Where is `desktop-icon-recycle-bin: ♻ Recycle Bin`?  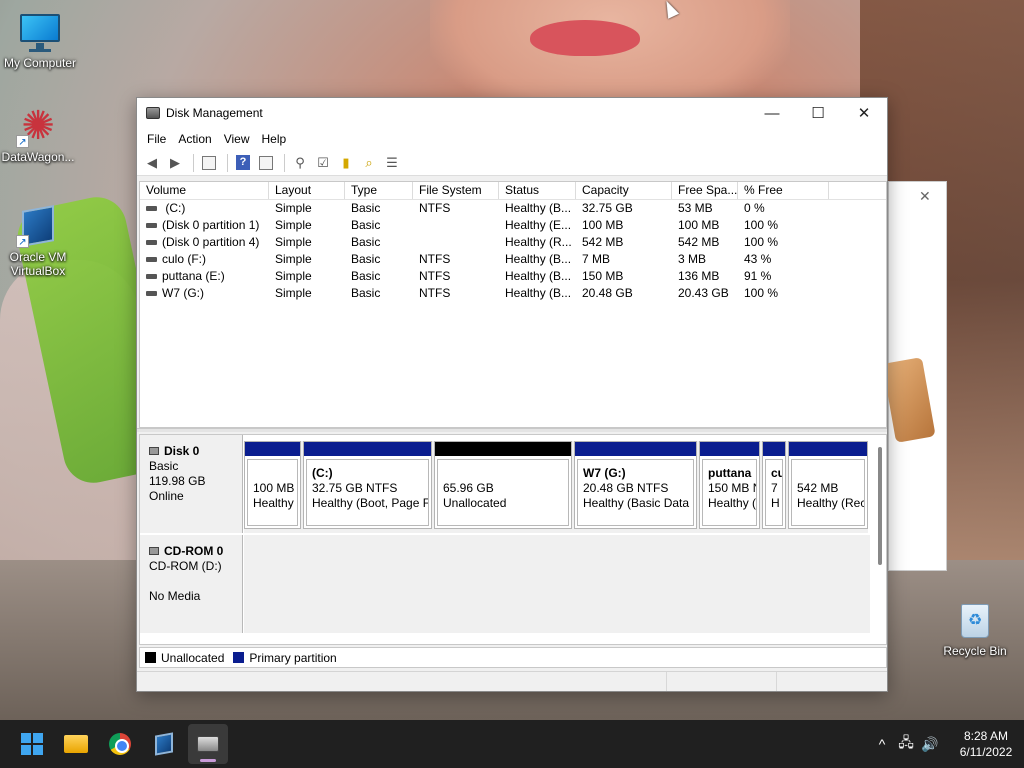 desktop-icon-recycle-bin: ♻ Recycle Bin is located at coordinates (975, 628).